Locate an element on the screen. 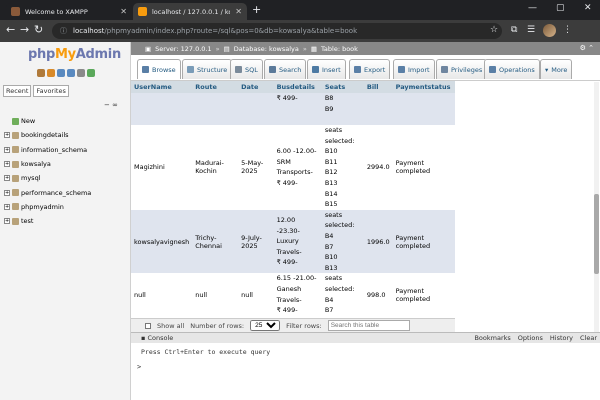 The width and height of the screenshot is (600, 400). cell-date: null is located at coordinates (256, 294).